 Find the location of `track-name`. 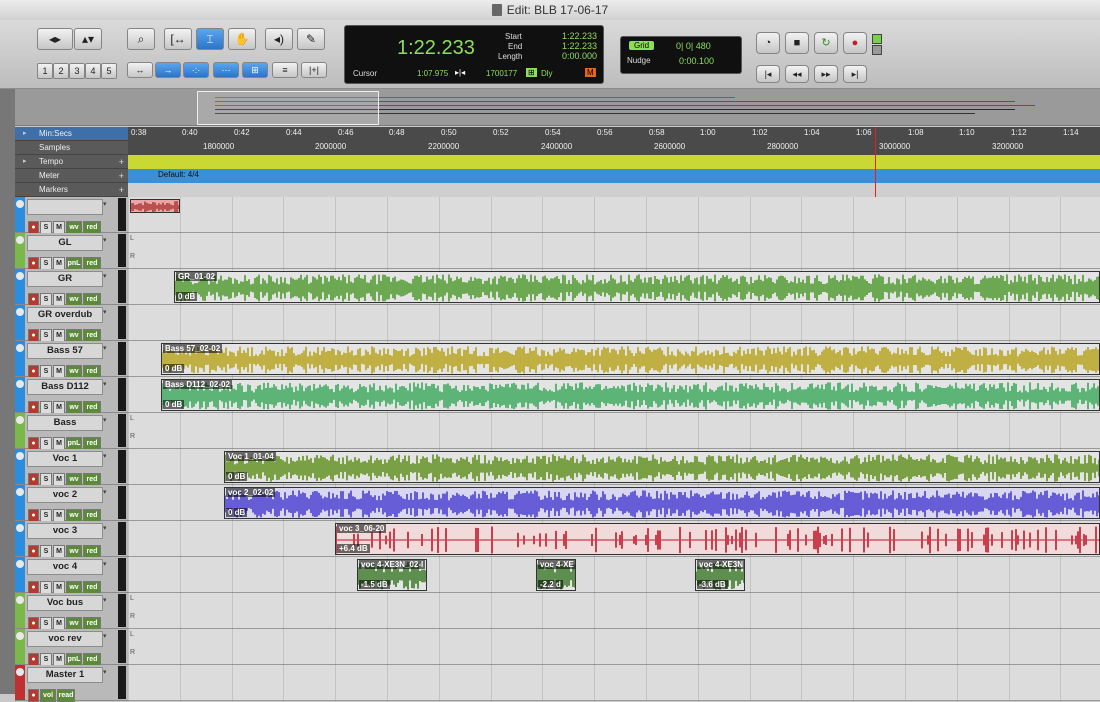

track-name is located at coordinates (65, 207).